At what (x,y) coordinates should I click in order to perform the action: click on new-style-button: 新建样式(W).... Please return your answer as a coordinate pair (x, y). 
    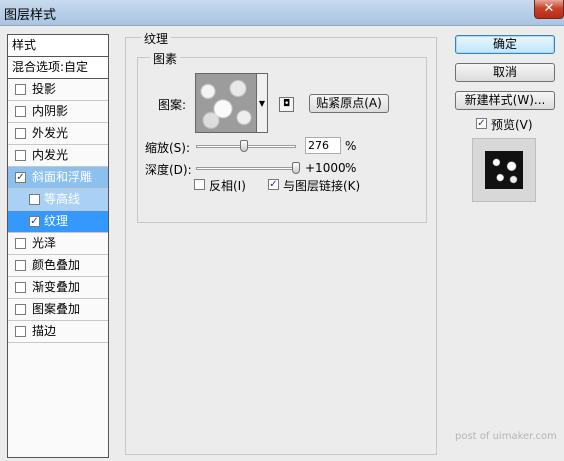
    Looking at the image, I should click on (505, 100).